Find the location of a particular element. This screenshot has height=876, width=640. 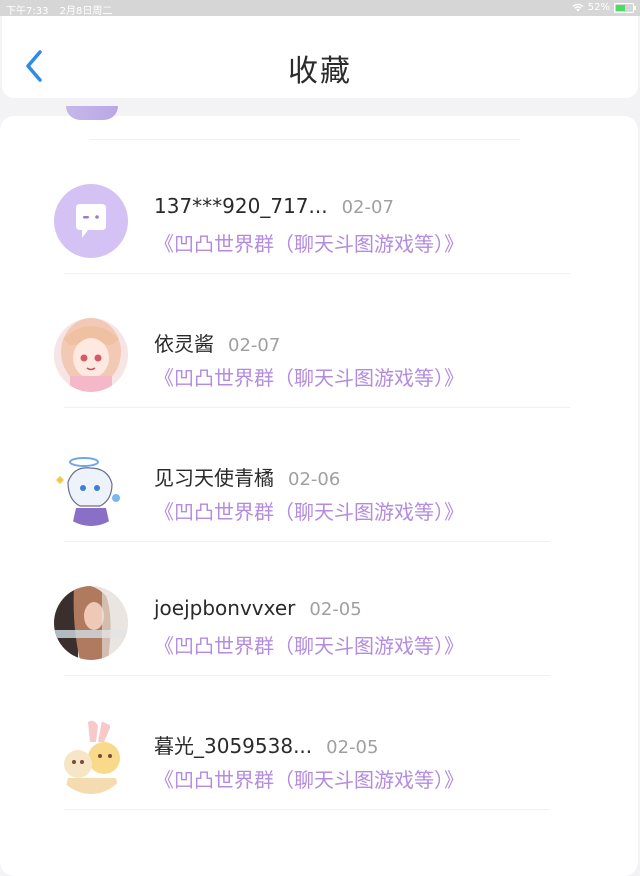

anime-girl-avatar is located at coordinates (91, 355).